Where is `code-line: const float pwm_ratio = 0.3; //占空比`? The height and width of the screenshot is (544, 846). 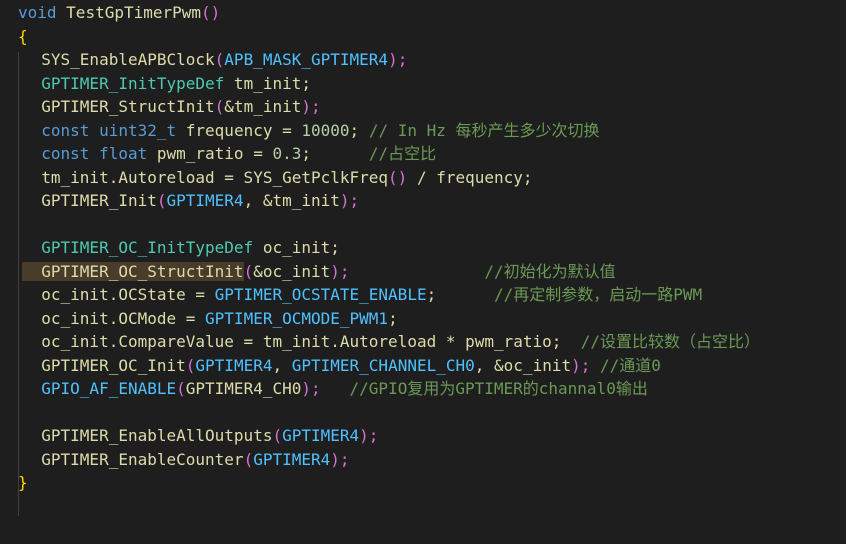
code-line: const float pwm_ratio = 0.3; //占空比 is located at coordinates (229, 154).